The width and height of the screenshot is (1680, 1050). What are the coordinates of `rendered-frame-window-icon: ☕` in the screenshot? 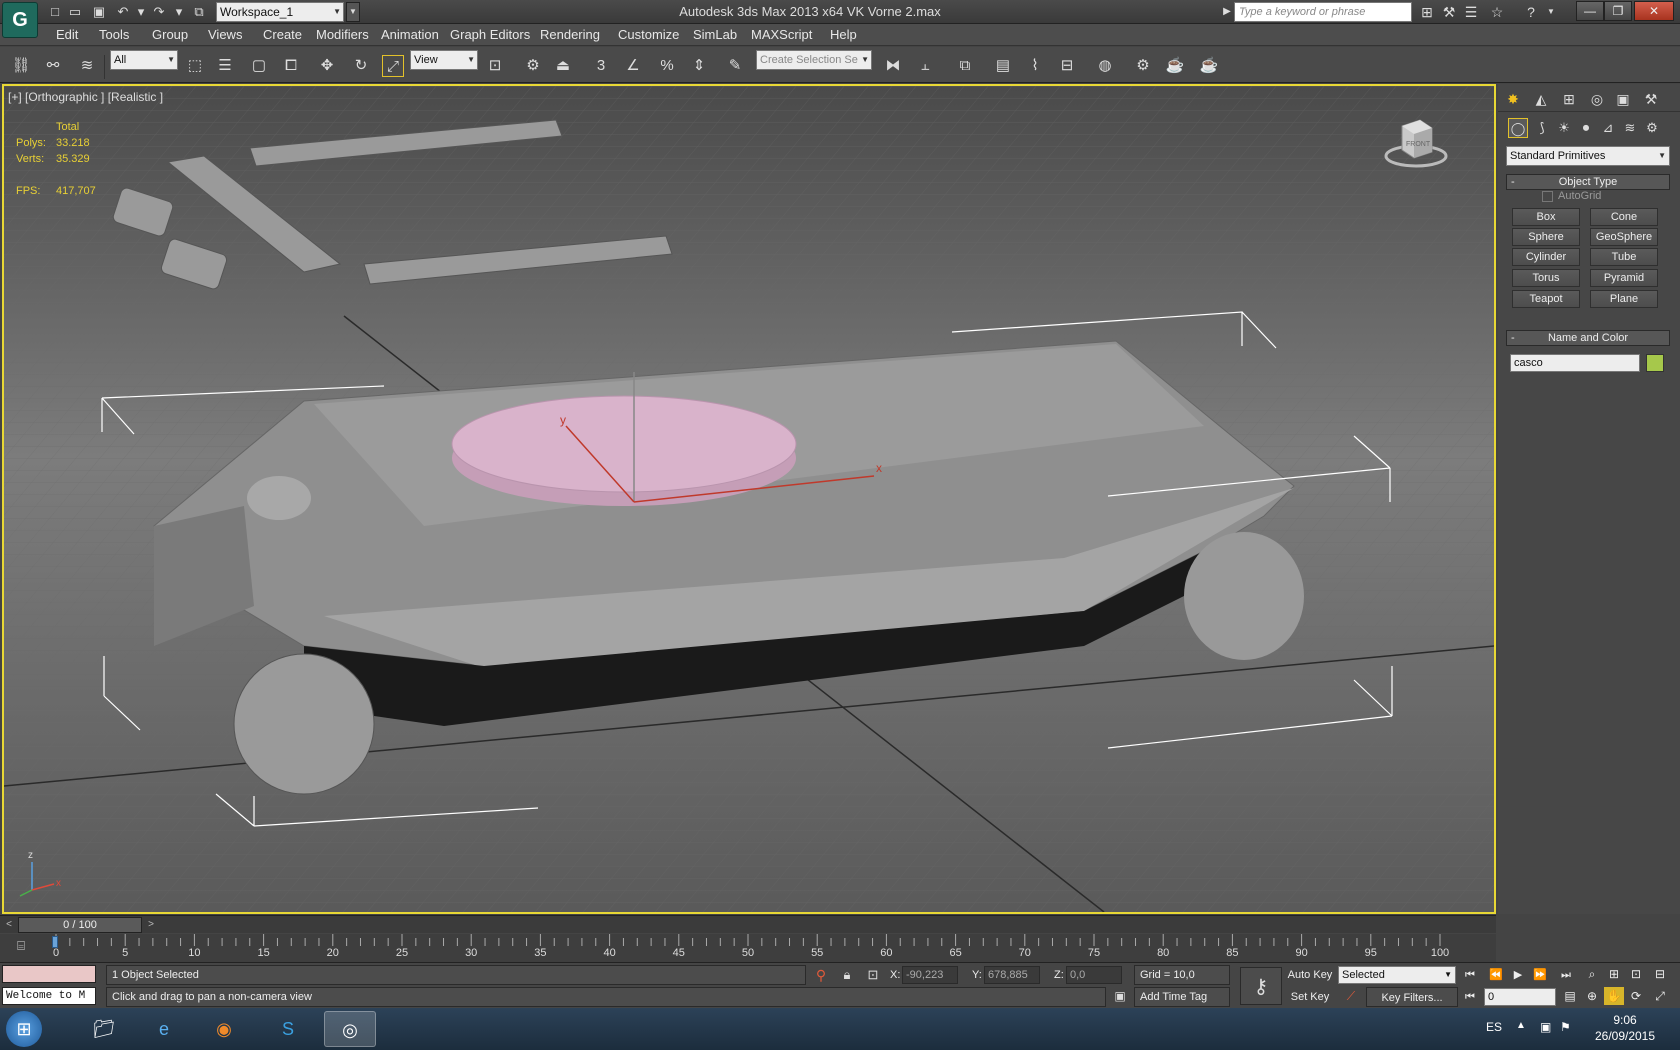 It's located at (1175, 66).